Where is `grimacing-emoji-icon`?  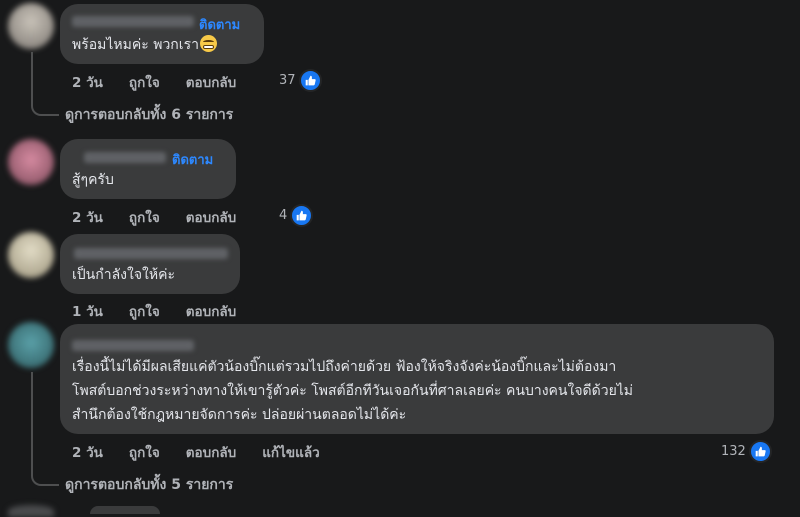 grimacing-emoji-icon is located at coordinates (208, 43).